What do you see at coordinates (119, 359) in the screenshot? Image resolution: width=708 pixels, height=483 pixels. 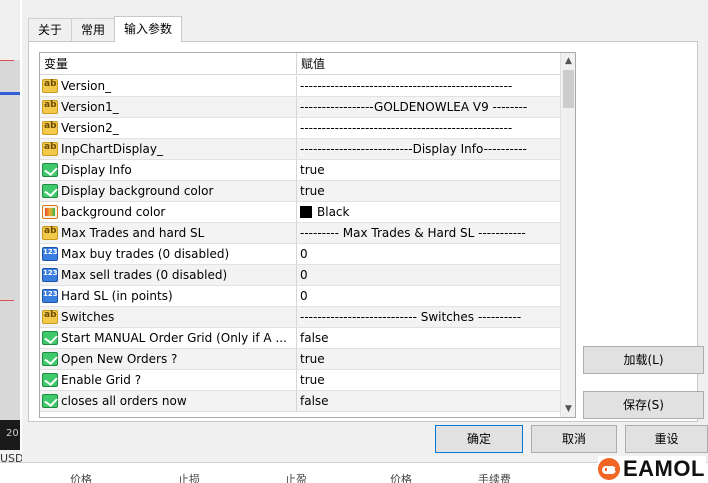 I see `variable-name: Open New Orders ?` at bounding box center [119, 359].